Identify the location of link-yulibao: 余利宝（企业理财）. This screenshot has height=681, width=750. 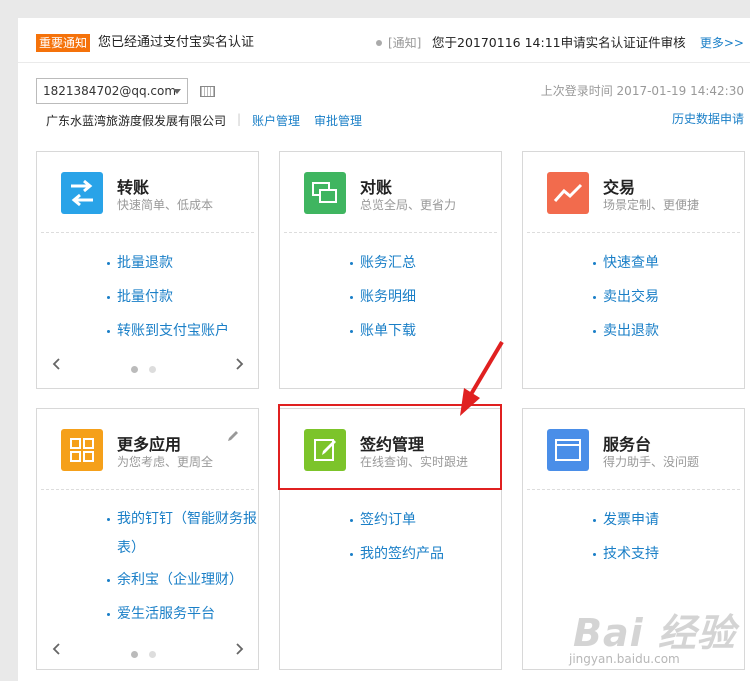
(182, 580).